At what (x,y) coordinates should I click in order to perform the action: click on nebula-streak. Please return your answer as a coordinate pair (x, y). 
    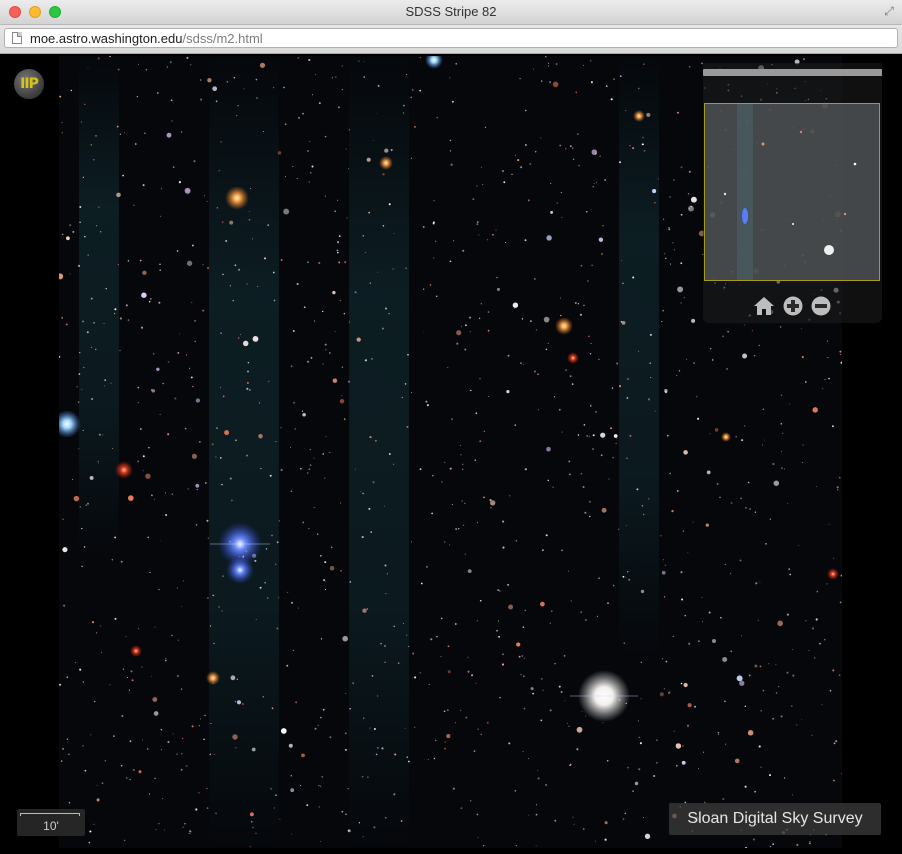
    Looking at the image, I should click on (244, 452).